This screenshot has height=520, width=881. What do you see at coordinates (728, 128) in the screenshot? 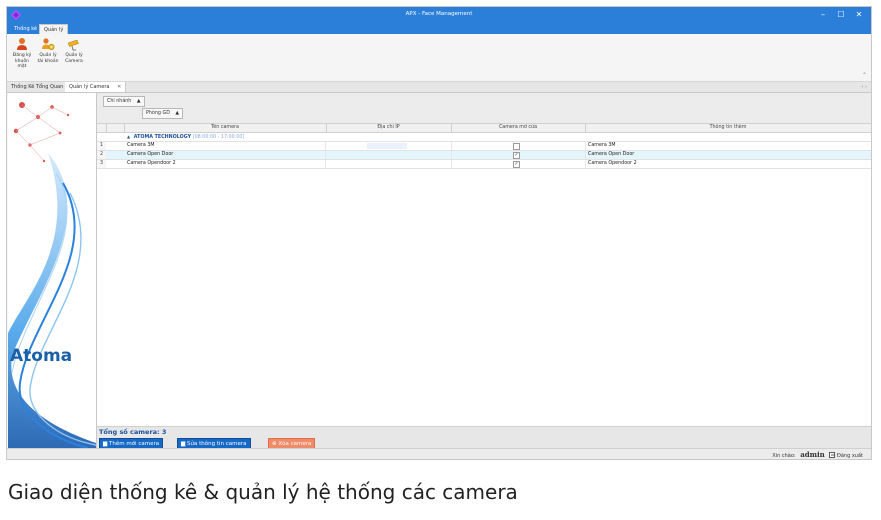
I see `col-header-info: Thông tin thêm` at bounding box center [728, 128].